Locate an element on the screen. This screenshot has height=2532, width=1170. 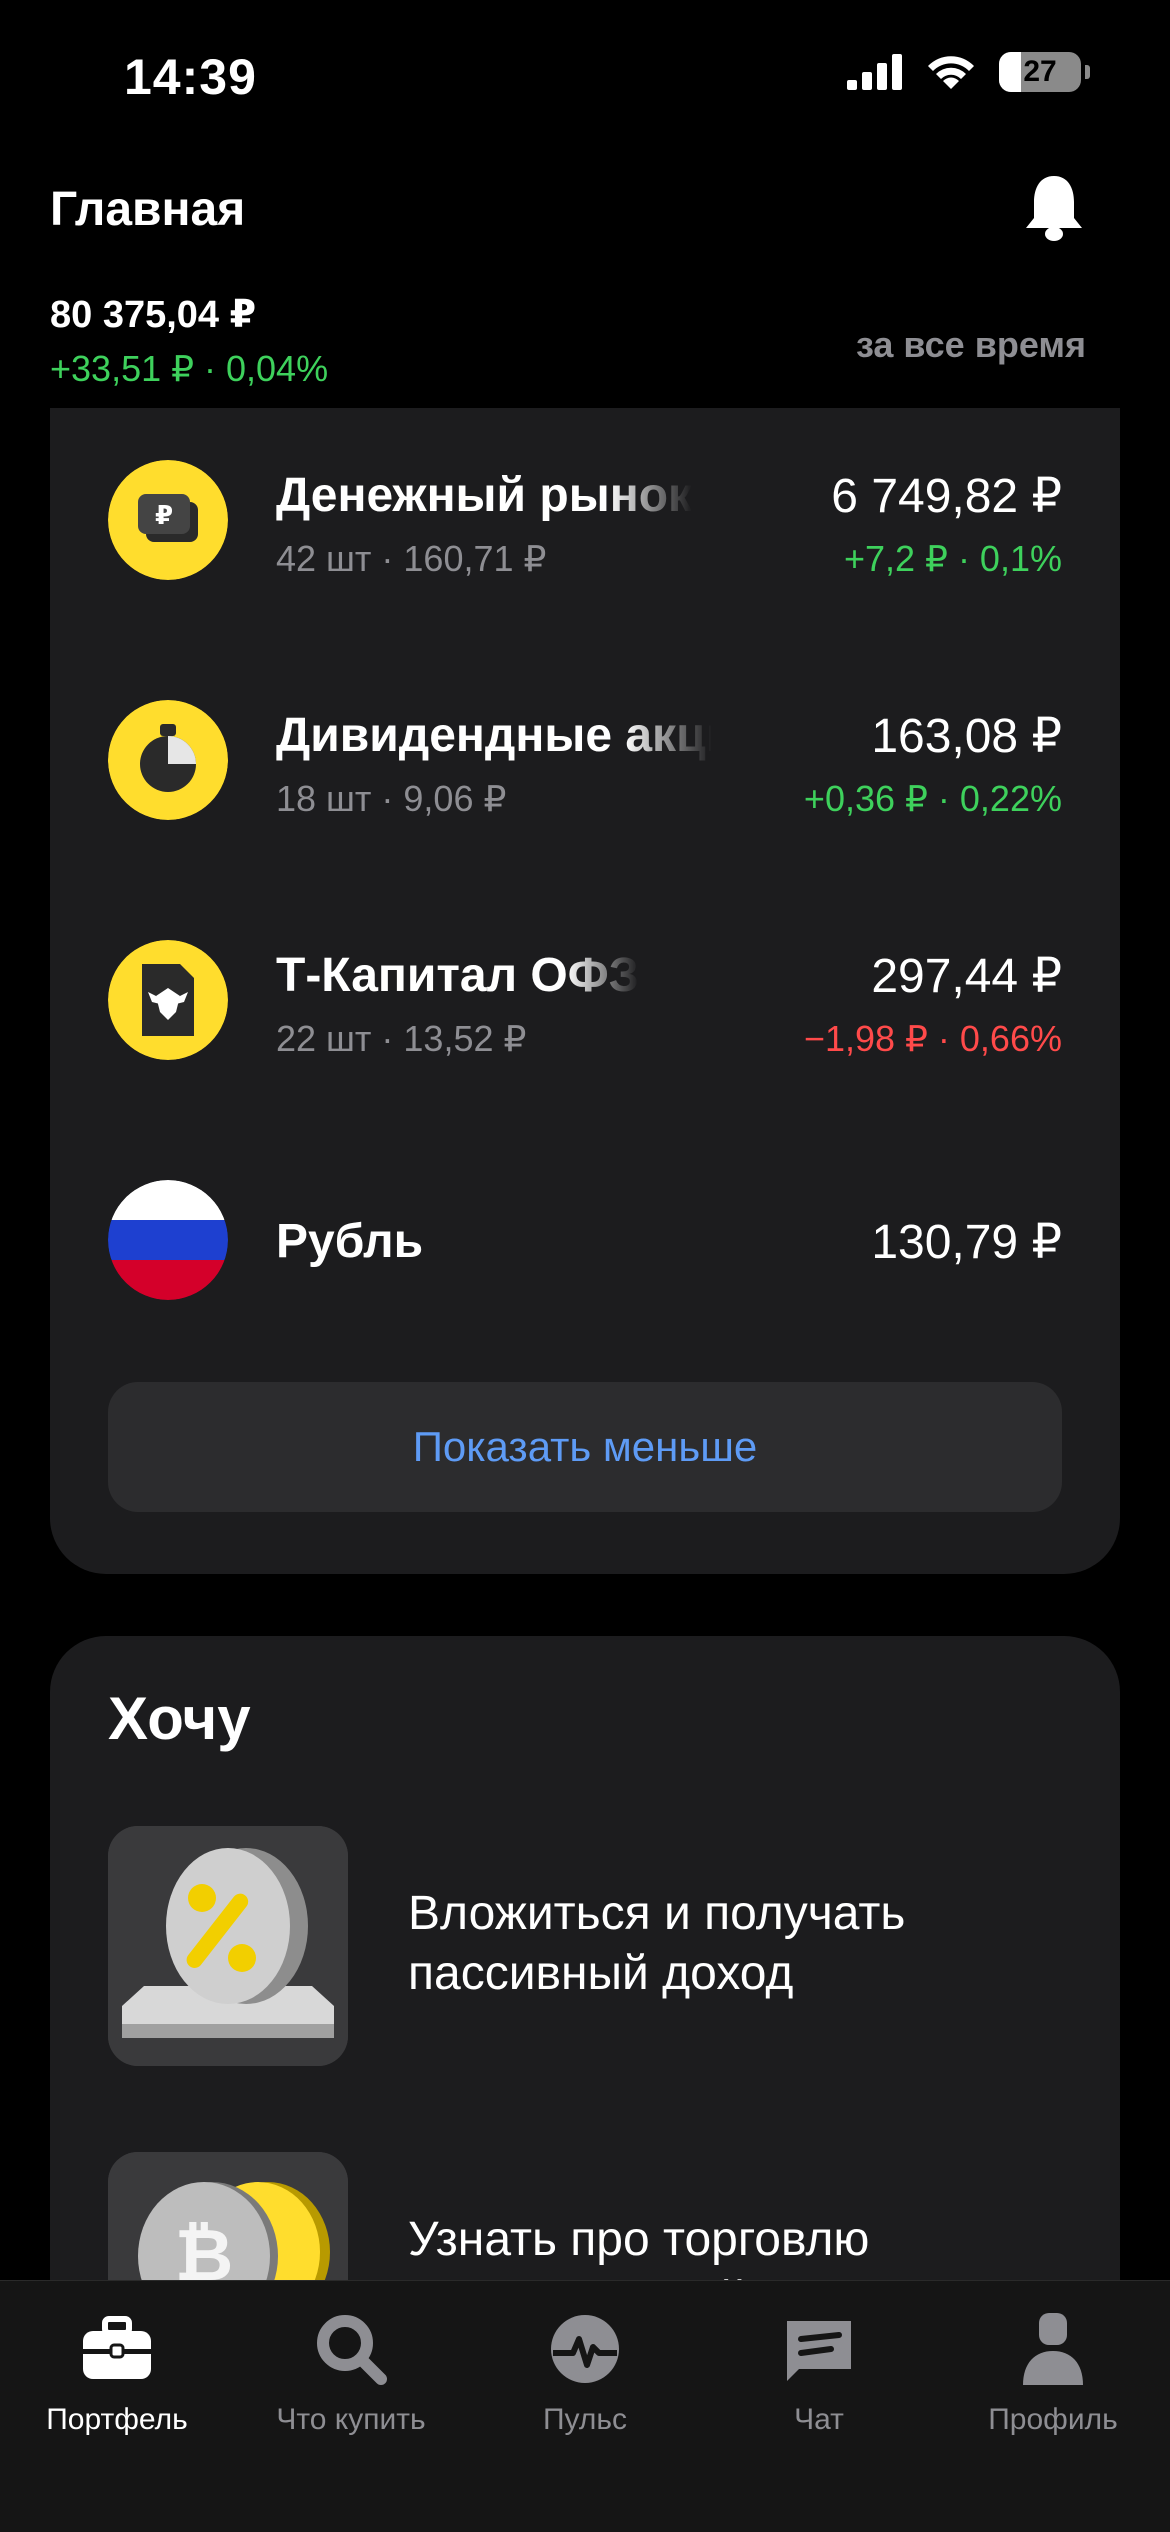
asset-name: Дивидендные акции is located at coordinates (494, 735).